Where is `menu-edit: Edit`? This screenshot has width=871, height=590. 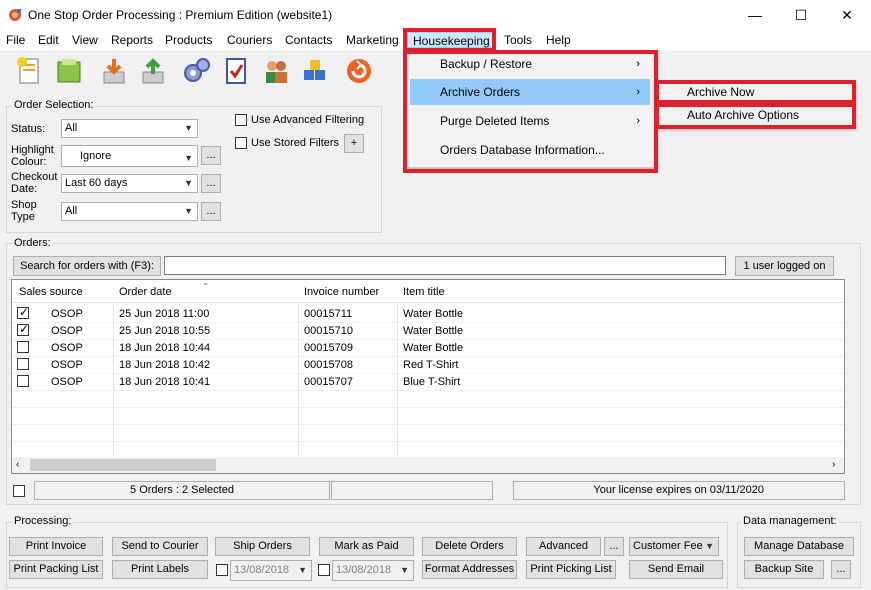
menu-edit: Edit is located at coordinates (48, 40).